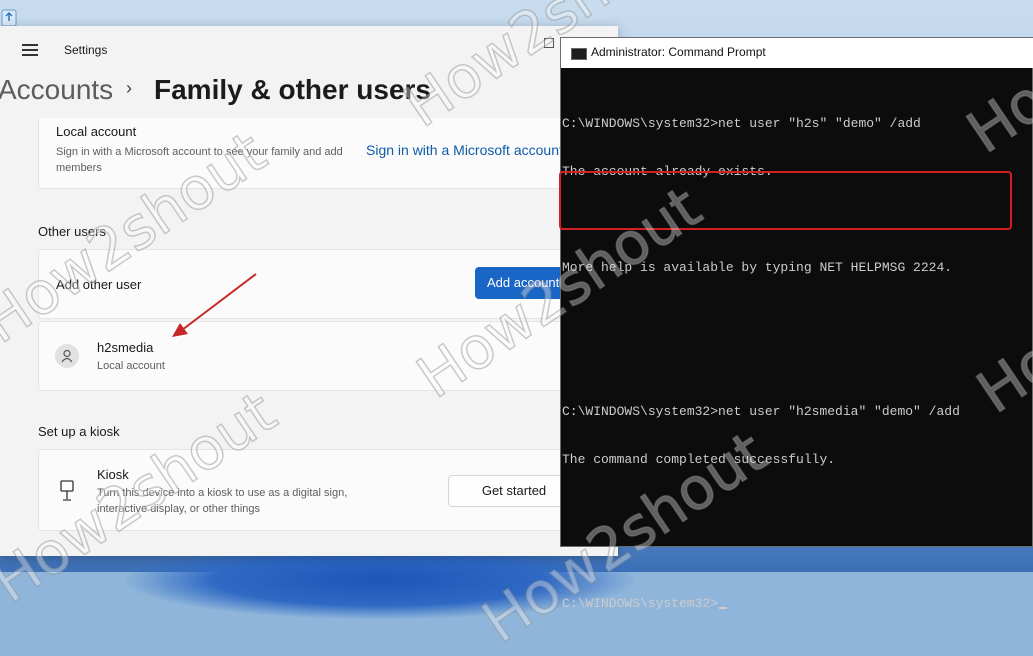  Describe the element at coordinates (797, 53) in the screenshot. I see `cmd-titlebar: Administrator: Command Prompt` at that location.